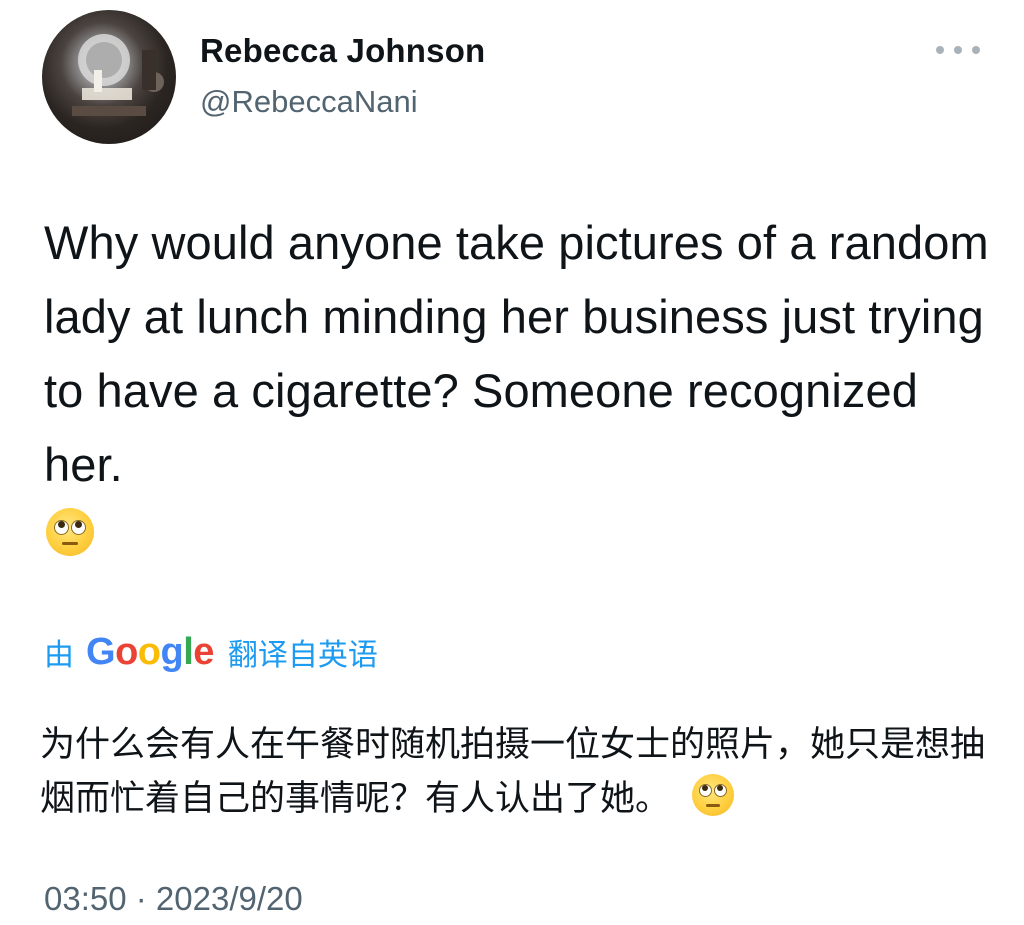 The height and width of the screenshot is (925, 1024). I want to click on tweet-timestamp: 03:50 · 2023/9/20, so click(173, 899).